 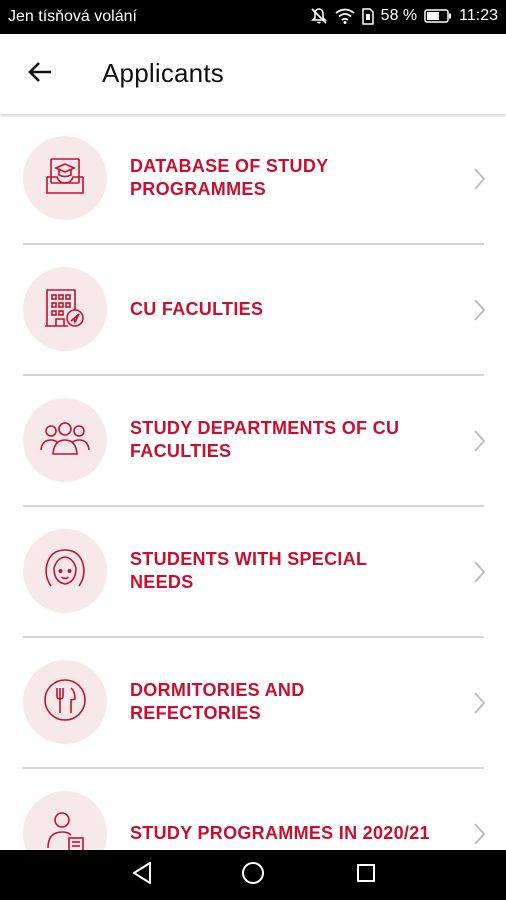 I want to click on menu-item-label: DORMITORIES AND REFECTORIES, so click(x=217, y=701).